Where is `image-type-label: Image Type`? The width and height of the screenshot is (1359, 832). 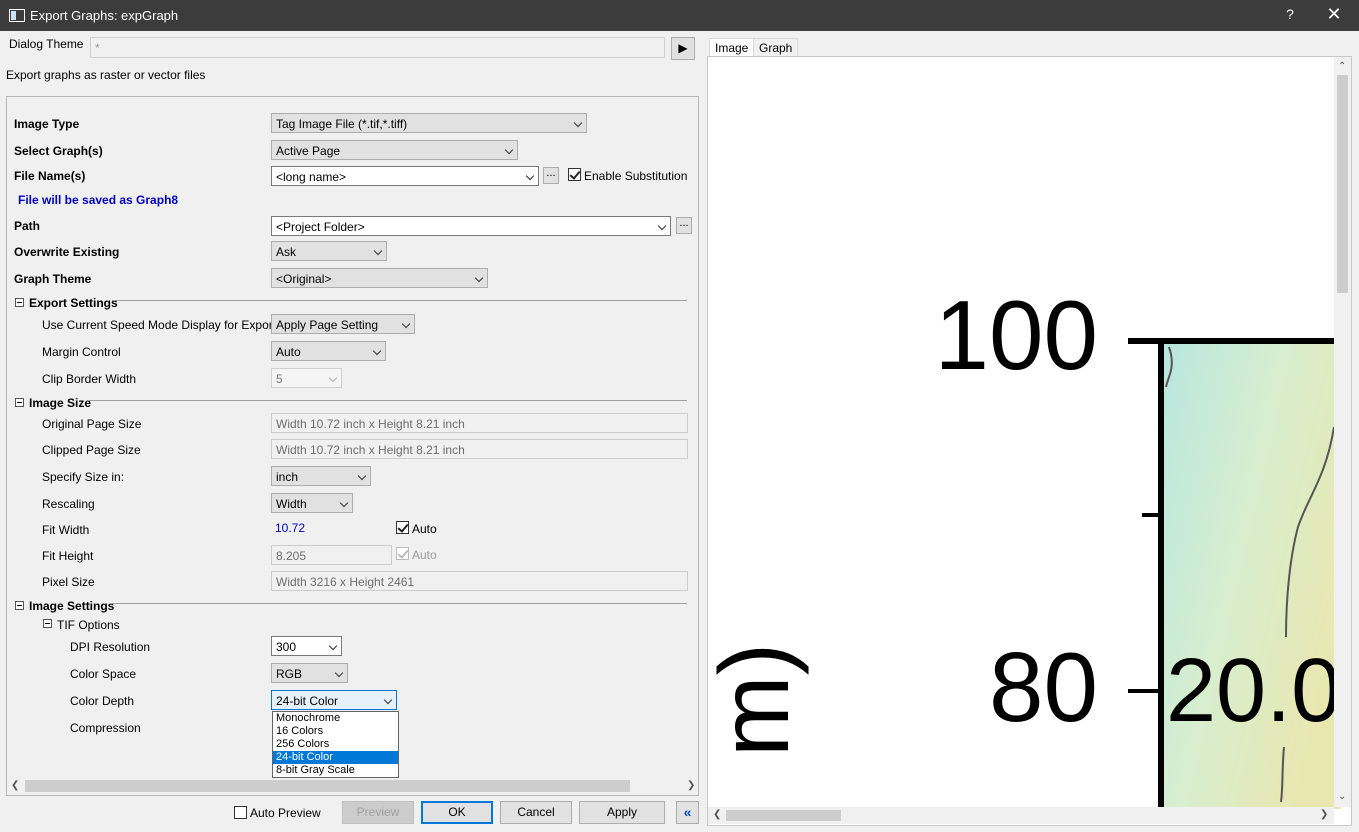
image-type-label: Image Type is located at coordinates (47, 124).